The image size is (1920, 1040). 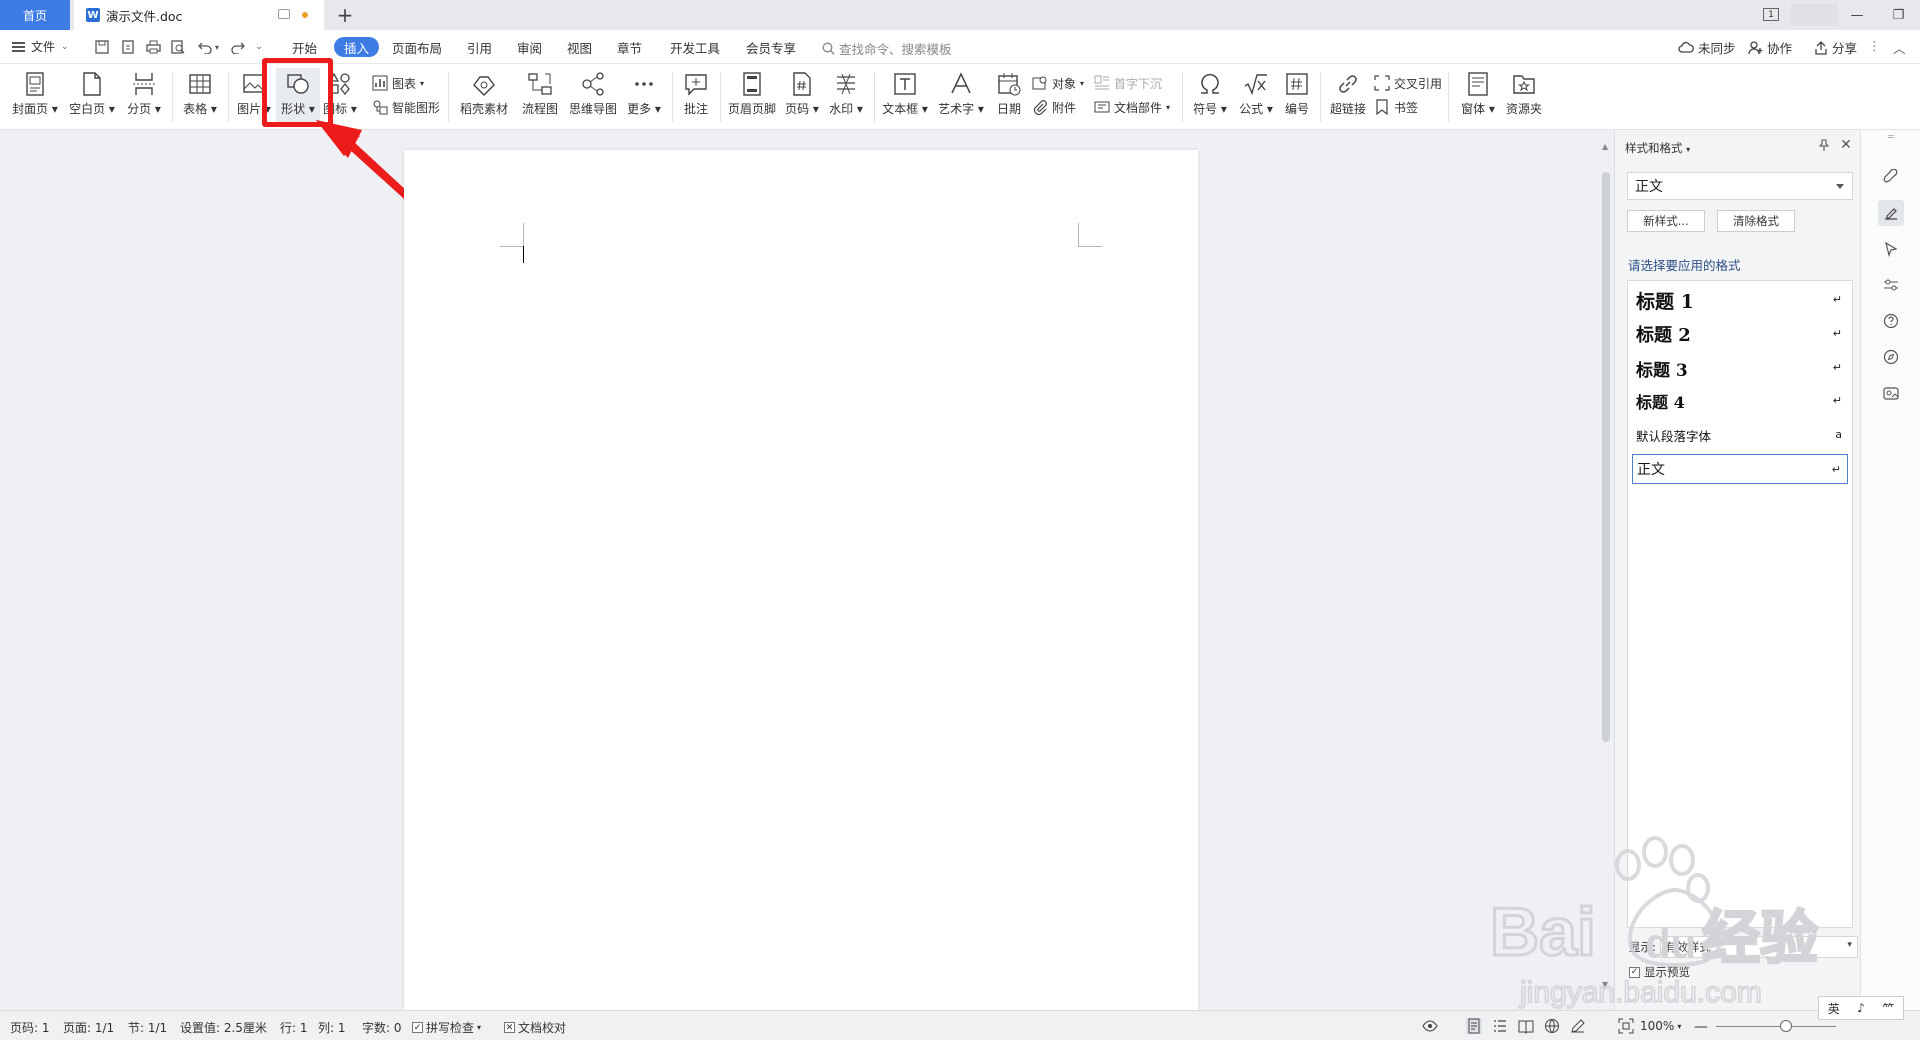 I want to click on zoom-out-button: —, so click(x=1701, y=1027).